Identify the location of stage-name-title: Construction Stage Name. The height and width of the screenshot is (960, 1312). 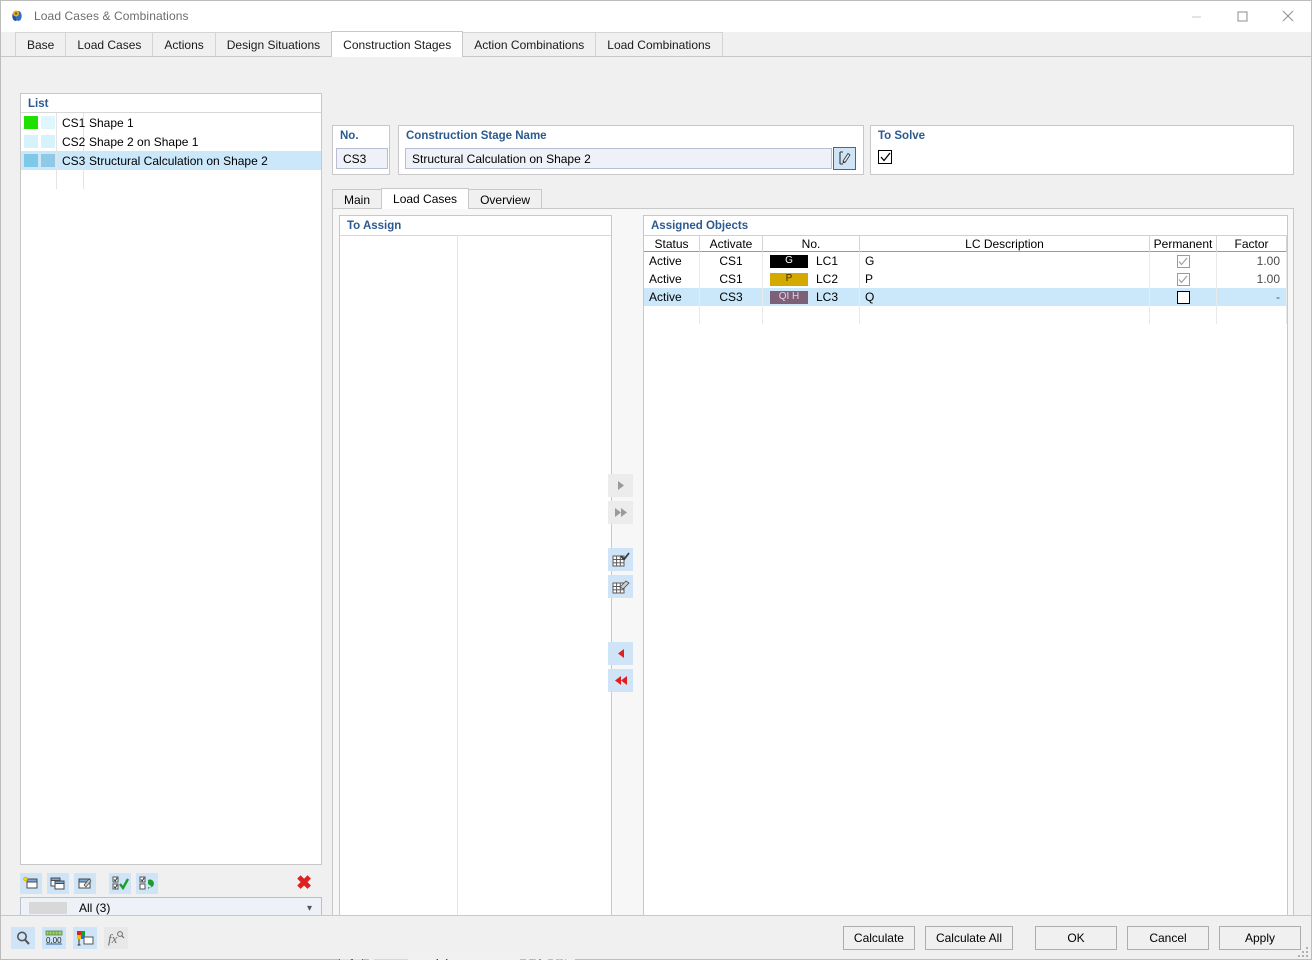
(476, 136).